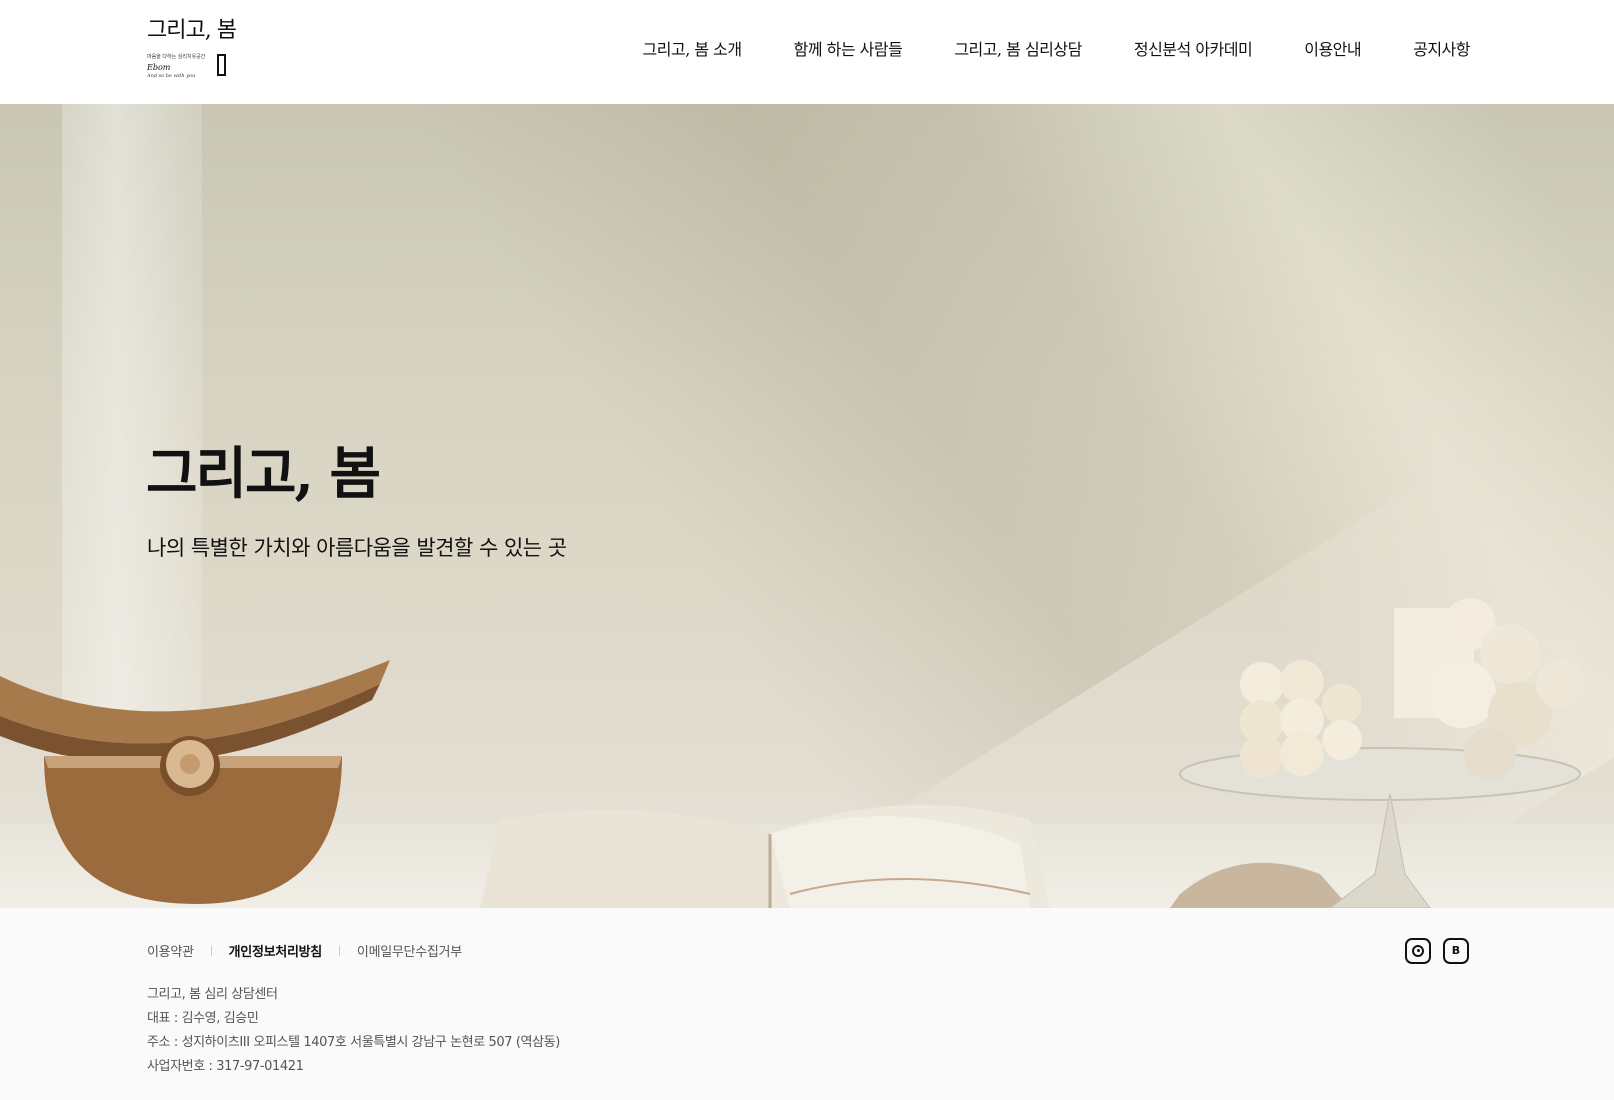 The height and width of the screenshot is (1100, 1614). I want to click on nav-people: 함께 하는 사람들, so click(848, 50).